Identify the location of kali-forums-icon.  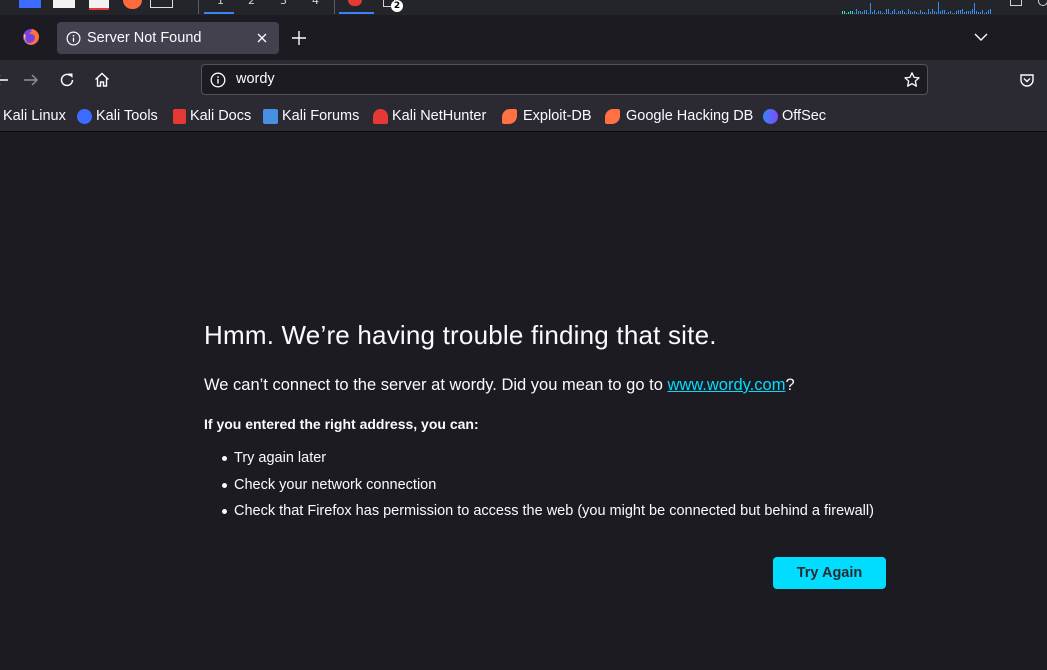
(270, 116).